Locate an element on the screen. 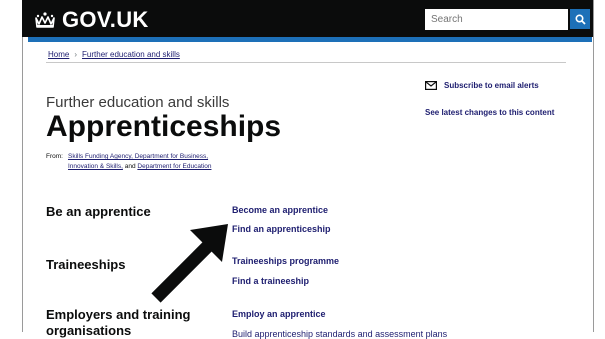 The image size is (605, 339). magnifier-icon is located at coordinates (580, 19).